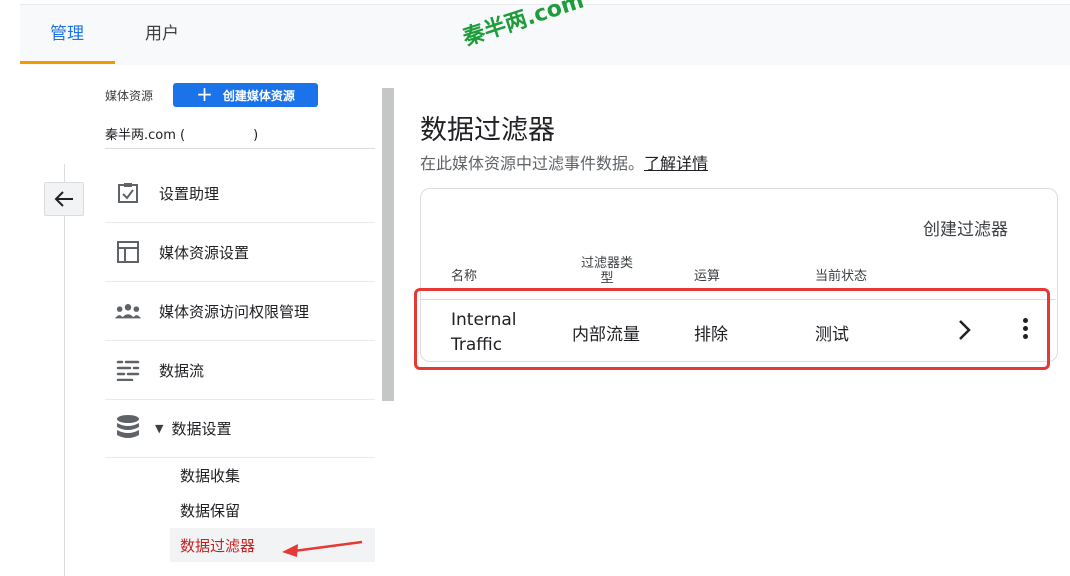 Image resolution: width=1070 pixels, height=576 pixels. Describe the element at coordinates (258, 95) in the screenshot. I see `create-resource-label: 创建媒体资源` at that location.